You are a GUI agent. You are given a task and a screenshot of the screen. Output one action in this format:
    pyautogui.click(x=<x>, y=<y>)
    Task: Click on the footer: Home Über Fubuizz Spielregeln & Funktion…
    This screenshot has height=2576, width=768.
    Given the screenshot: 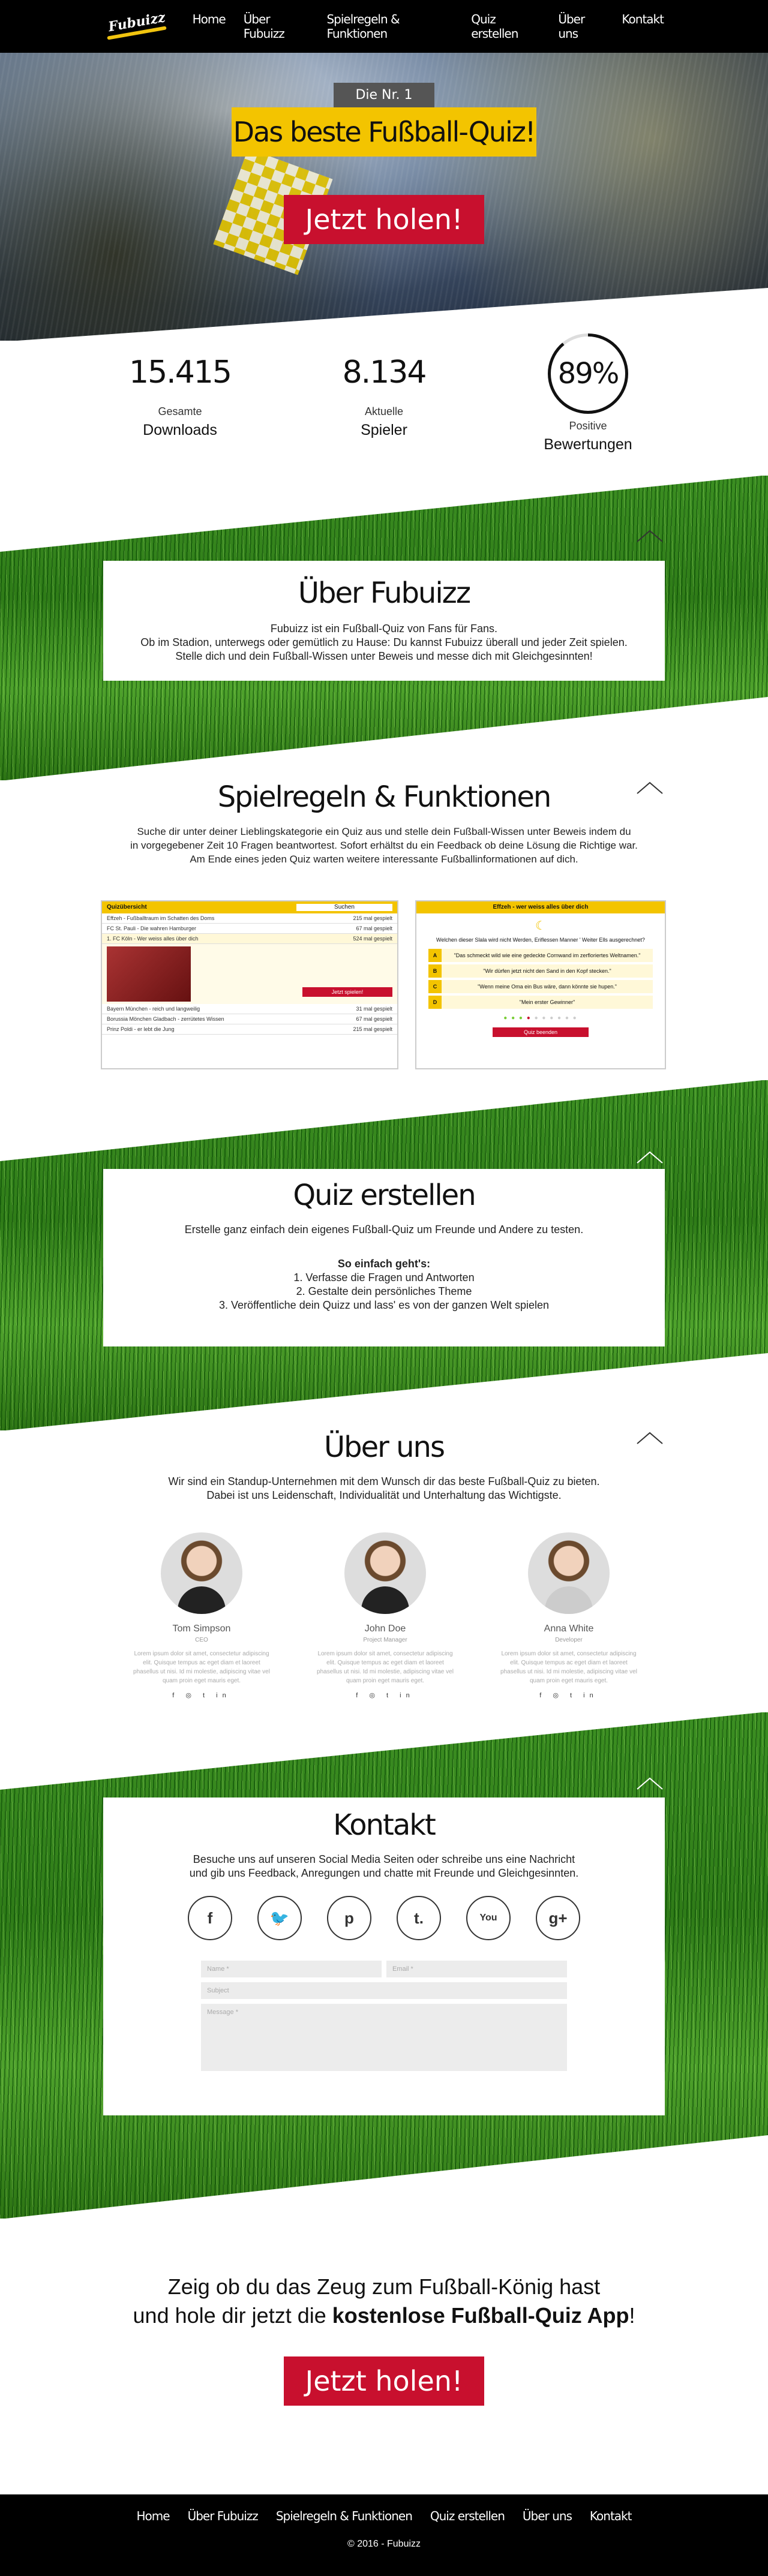 What is the action you would take?
    pyautogui.click(x=384, y=2535)
    